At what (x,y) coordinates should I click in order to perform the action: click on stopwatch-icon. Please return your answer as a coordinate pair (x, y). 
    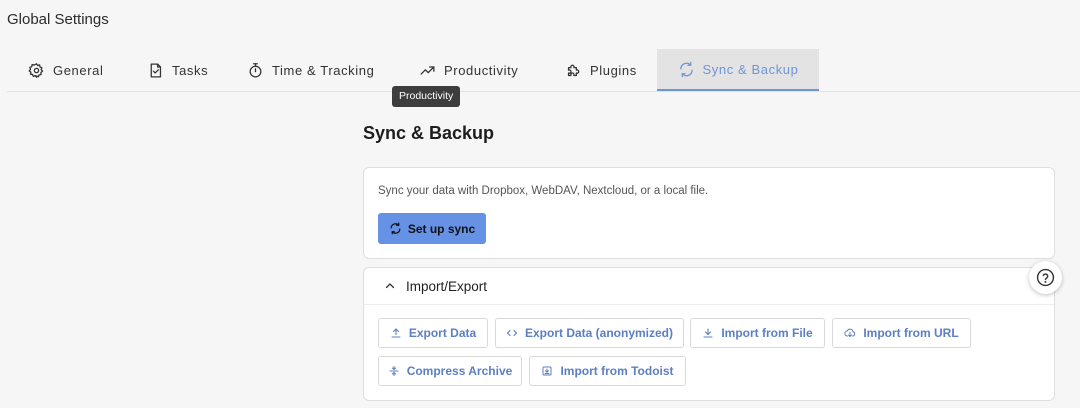
    Looking at the image, I should click on (255, 70).